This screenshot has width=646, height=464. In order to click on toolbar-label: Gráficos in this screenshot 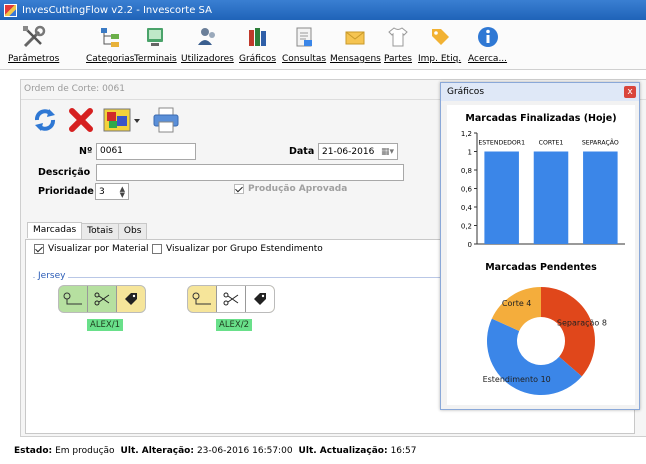, I will do `click(258, 59)`.